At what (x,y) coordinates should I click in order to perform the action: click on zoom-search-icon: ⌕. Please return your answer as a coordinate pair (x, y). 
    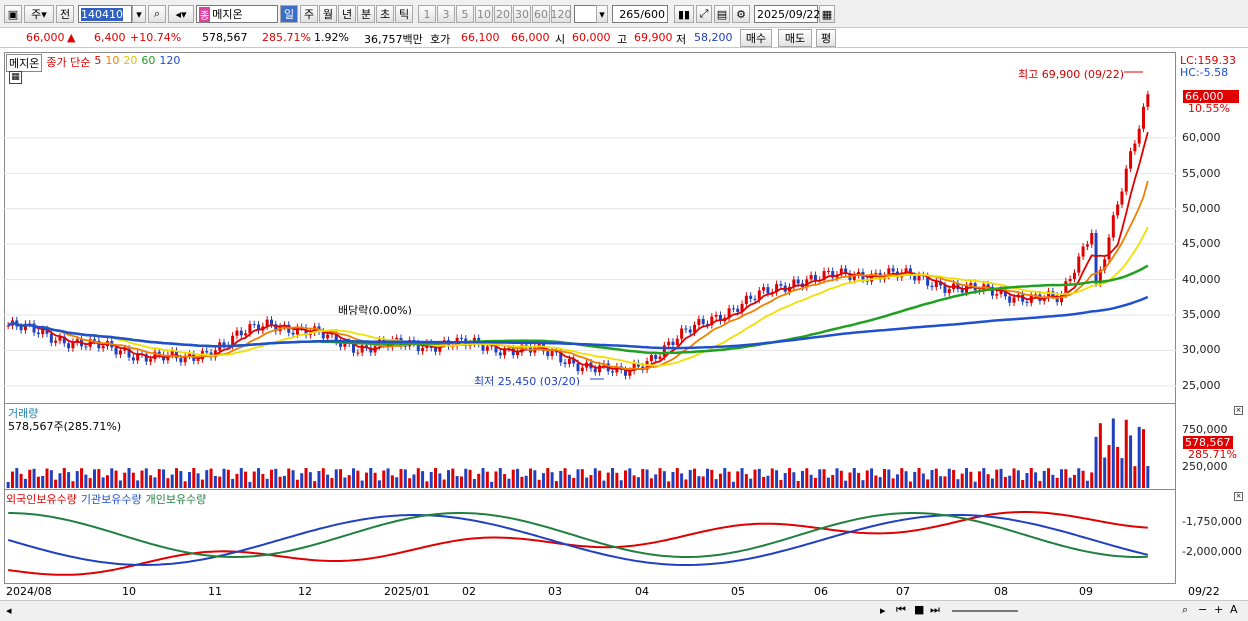
    Looking at the image, I should click on (1185, 610).